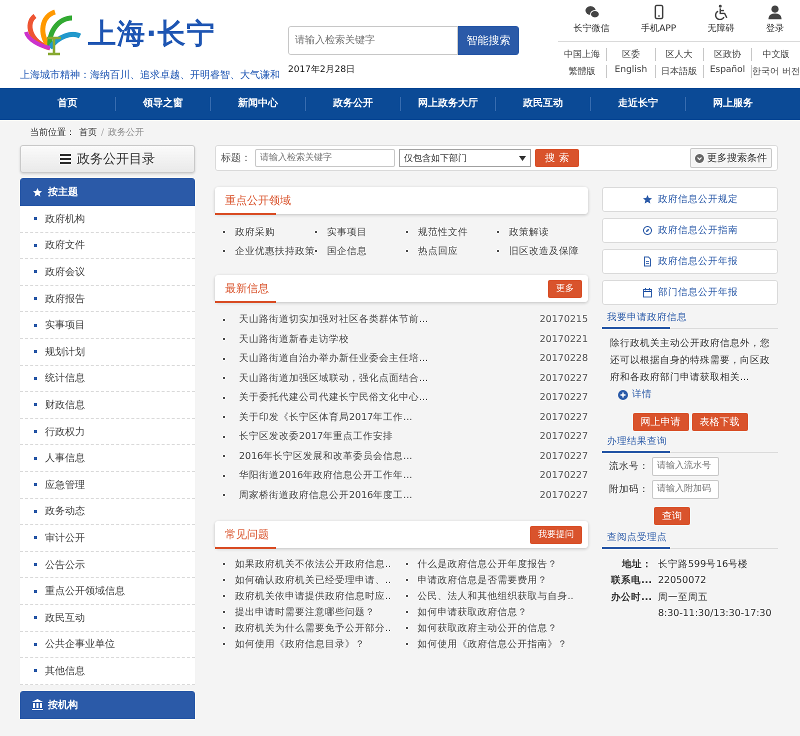  What do you see at coordinates (647, 199) in the screenshot?
I see `star-icon` at bounding box center [647, 199].